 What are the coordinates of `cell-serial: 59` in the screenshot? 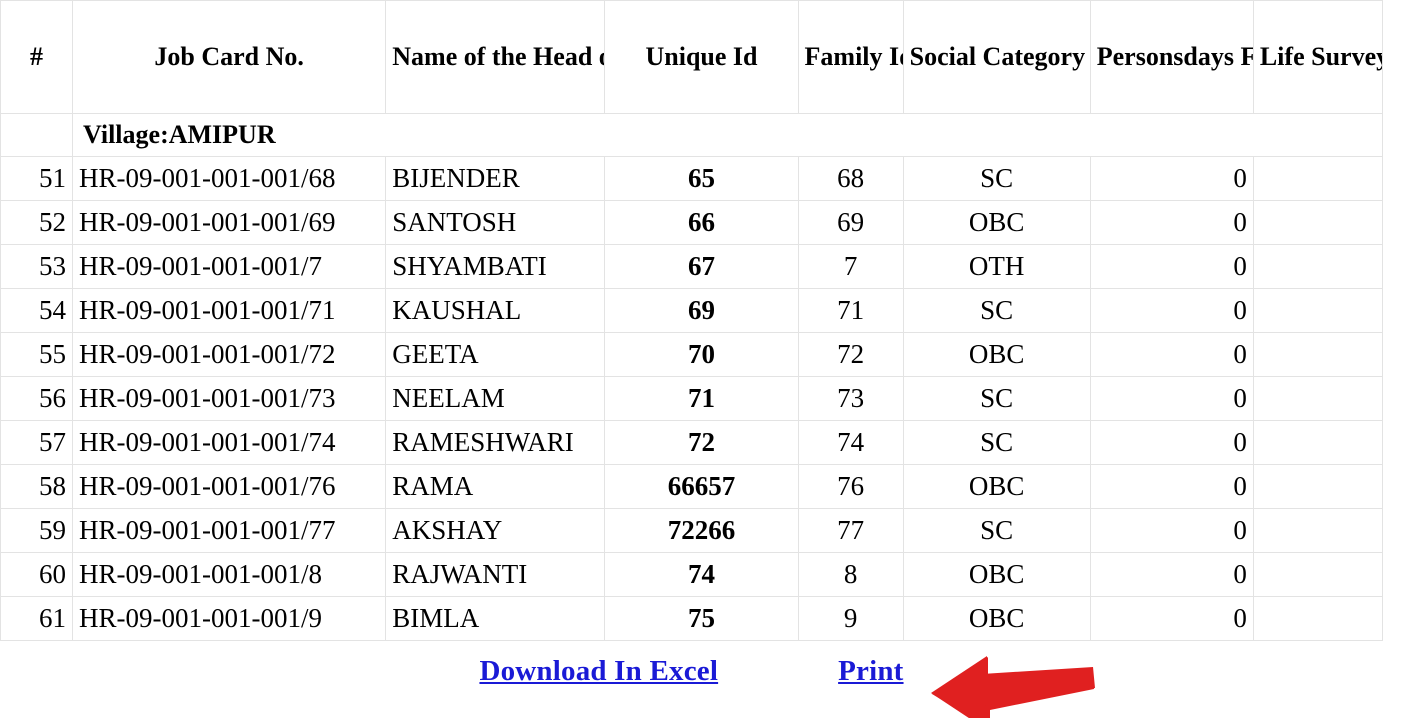 It's located at (37, 530).